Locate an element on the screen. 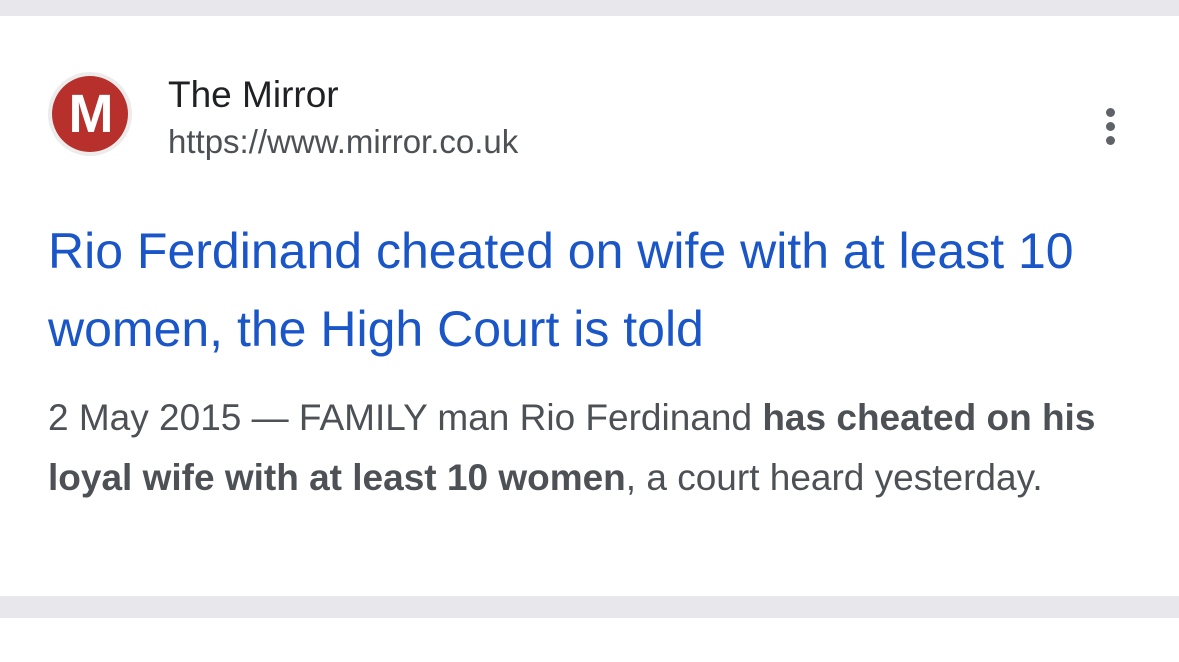 The height and width of the screenshot is (662, 1179). mirror-logo-icon: M is located at coordinates (90, 114).